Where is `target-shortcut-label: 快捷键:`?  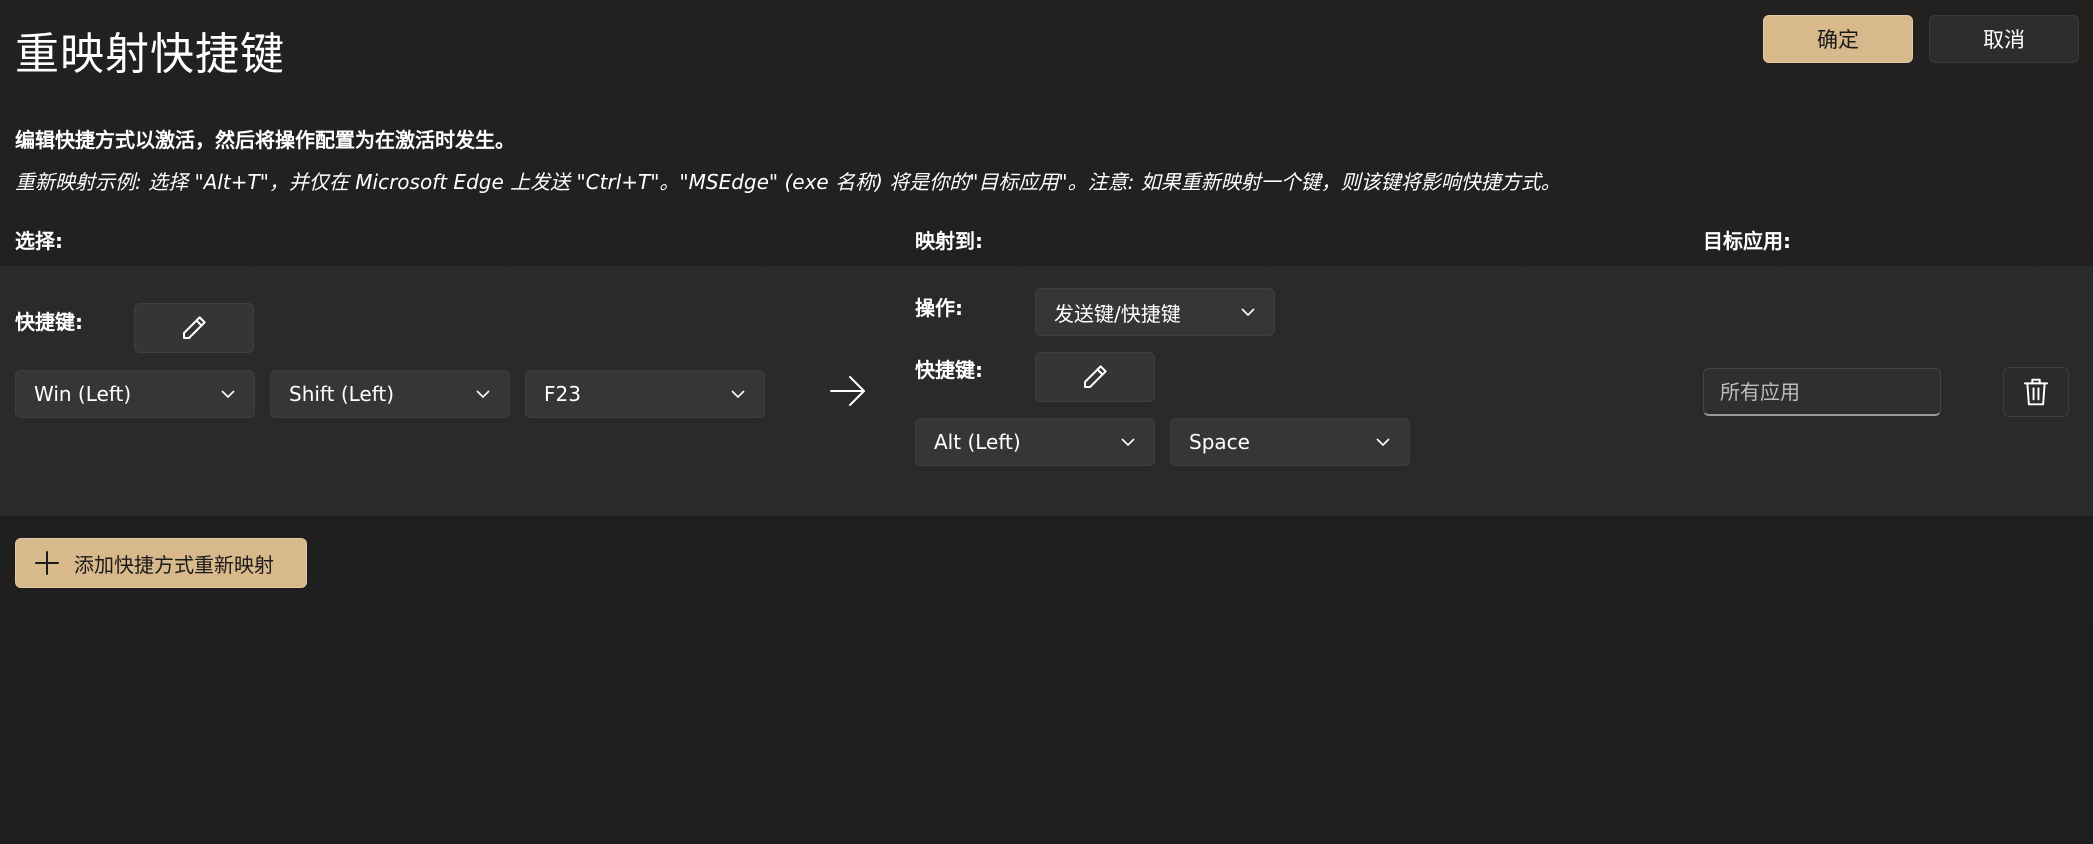
target-shortcut-label: 快捷键: is located at coordinates (949, 370).